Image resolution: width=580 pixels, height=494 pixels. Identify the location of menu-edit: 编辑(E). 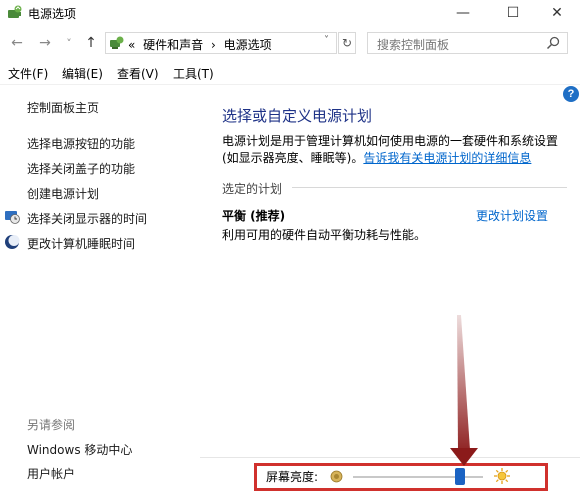
(82, 73).